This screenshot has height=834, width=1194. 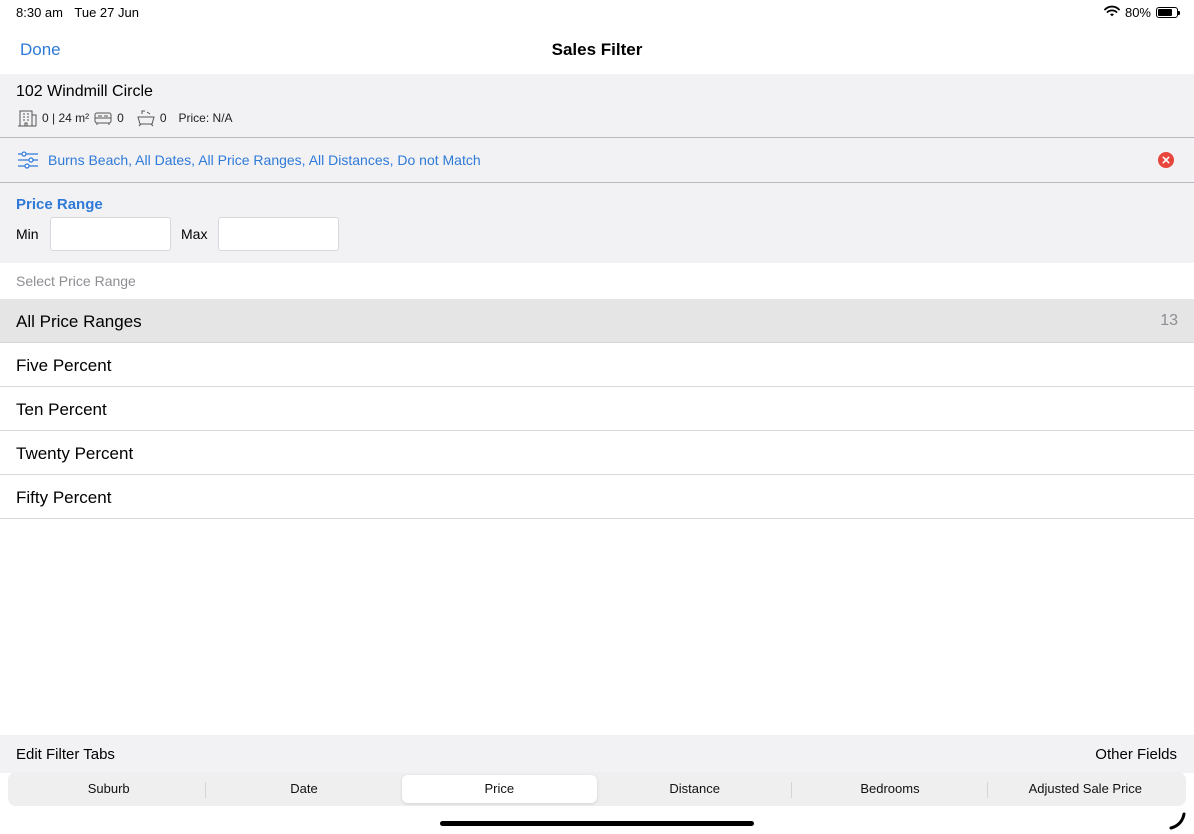 What do you see at coordinates (106, 12) in the screenshot?
I see `status-date: Tue 27 Jun` at bounding box center [106, 12].